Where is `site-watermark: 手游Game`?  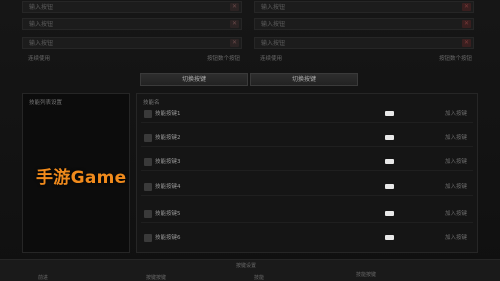 site-watermark: 手游Game is located at coordinates (81, 178).